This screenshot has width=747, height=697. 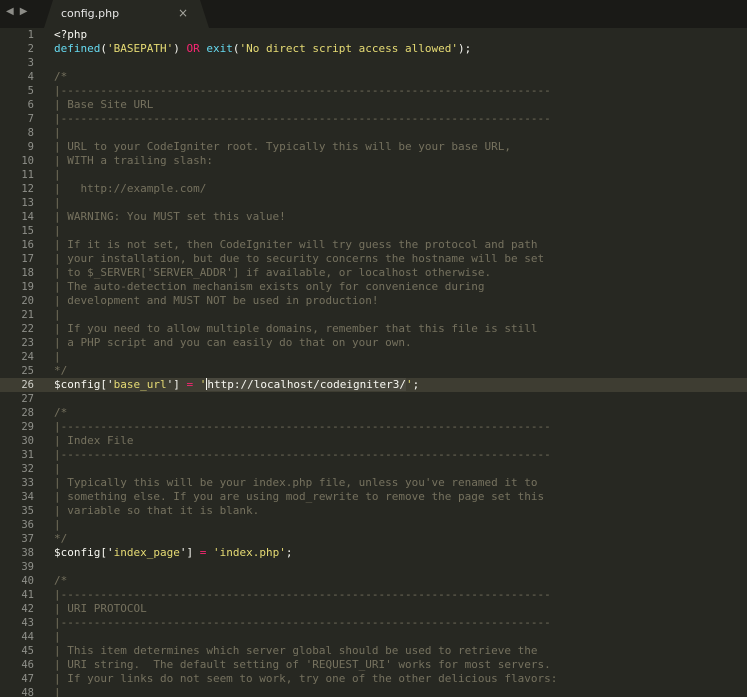 What do you see at coordinates (373, 315) in the screenshot?
I see `code-line: 21 |` at bounding box center [373, 315].